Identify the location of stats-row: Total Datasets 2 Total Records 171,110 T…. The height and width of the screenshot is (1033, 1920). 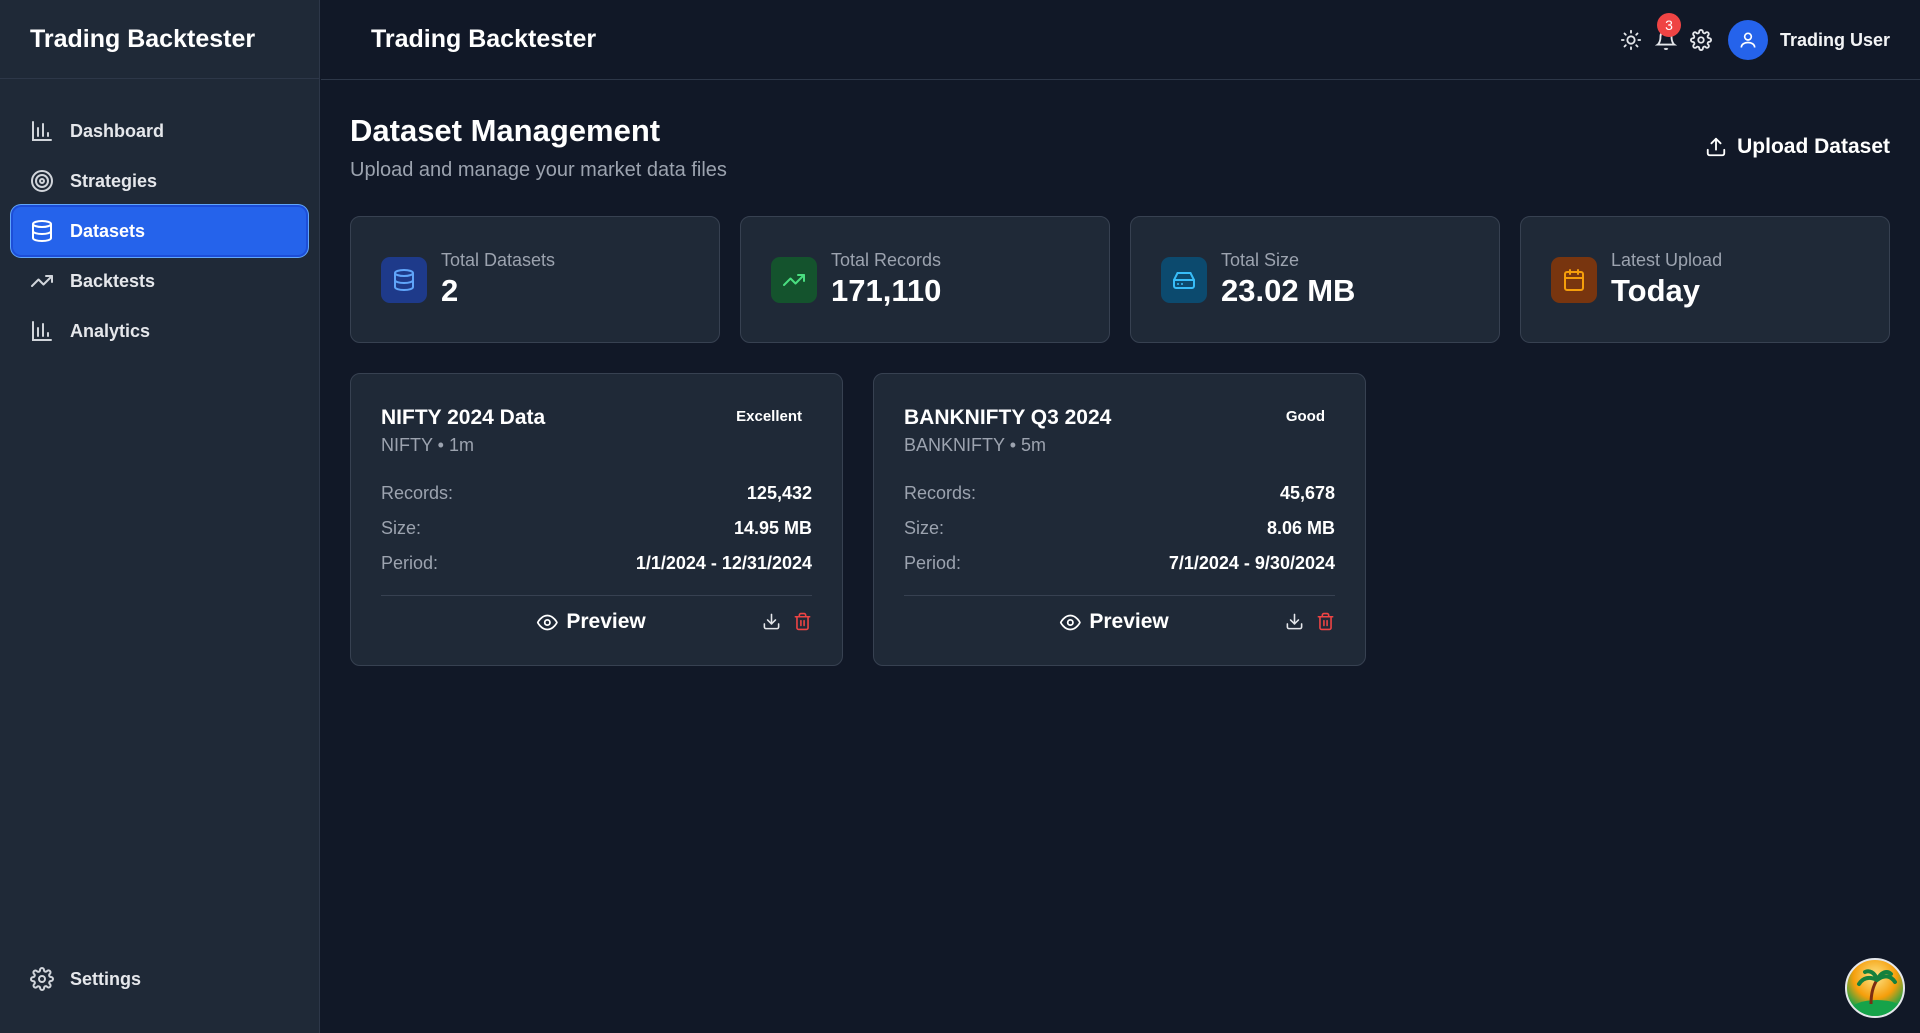
(1120, 279).